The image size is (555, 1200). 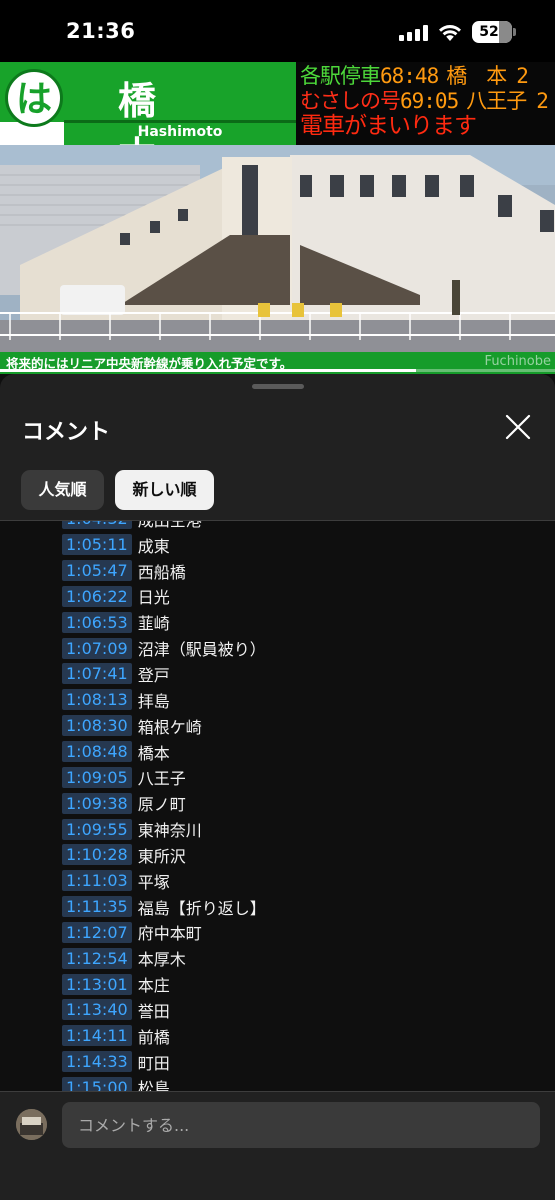 What do you see at coordinates (153, 598) in the screenshot?
I see `station-label: 日光` at bounding box center [153, 598].